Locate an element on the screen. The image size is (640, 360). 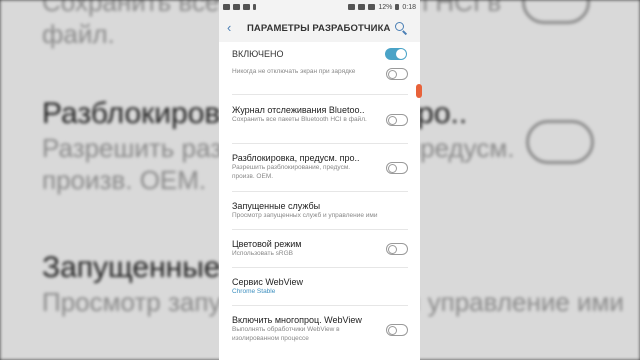
list-item-title: Сервис WebView is located at coordinates (268, 282).